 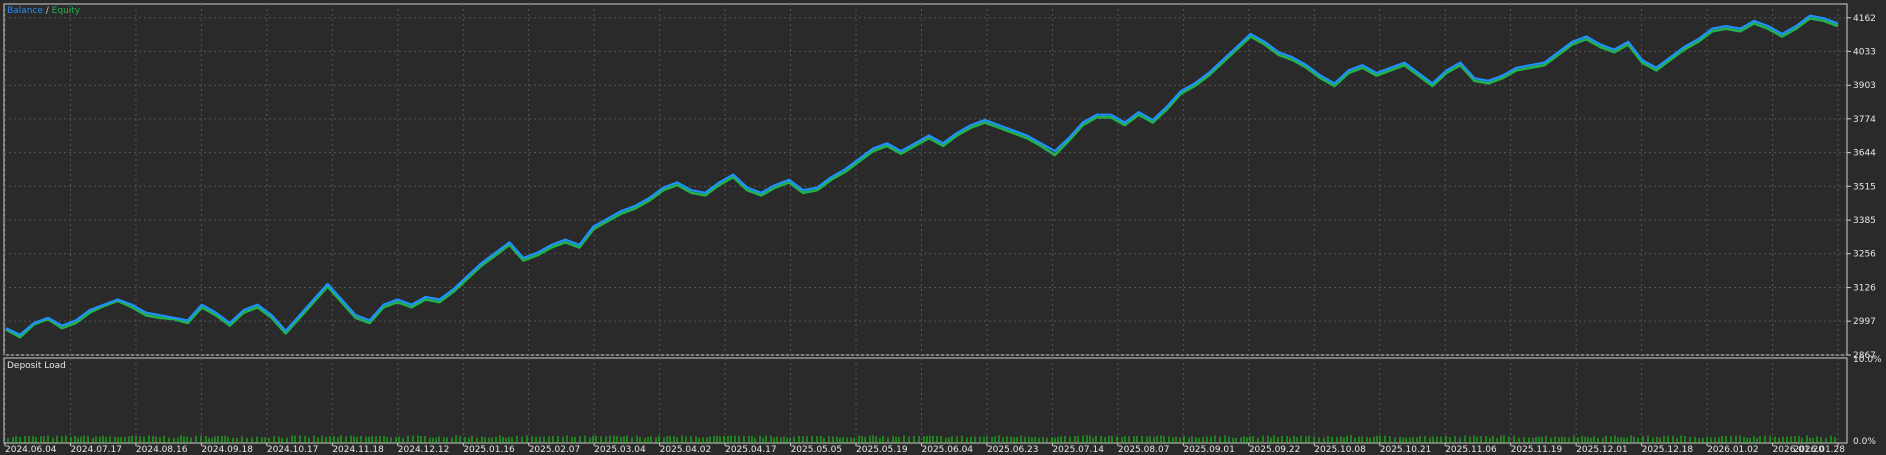 I want to click on y-tick-label: 4033, so click(x=1864, y=52).